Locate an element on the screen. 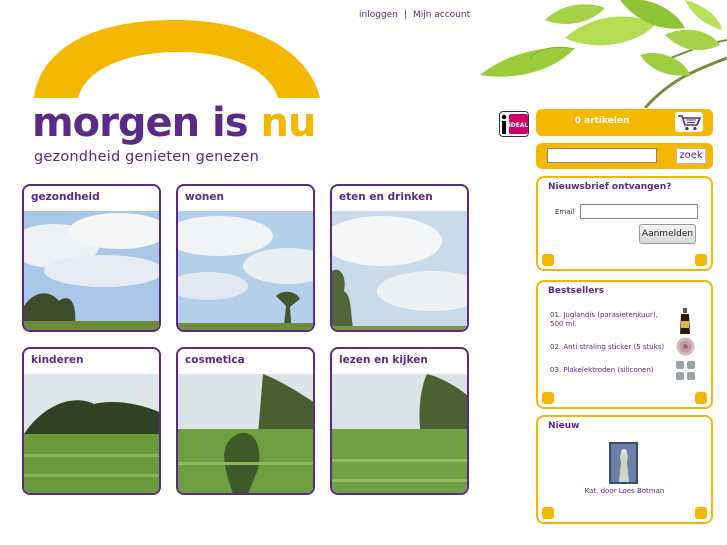 The height and width of the screenshot is (545, 727). new-products-title: Nieuw is located at coordinates (564, 426).